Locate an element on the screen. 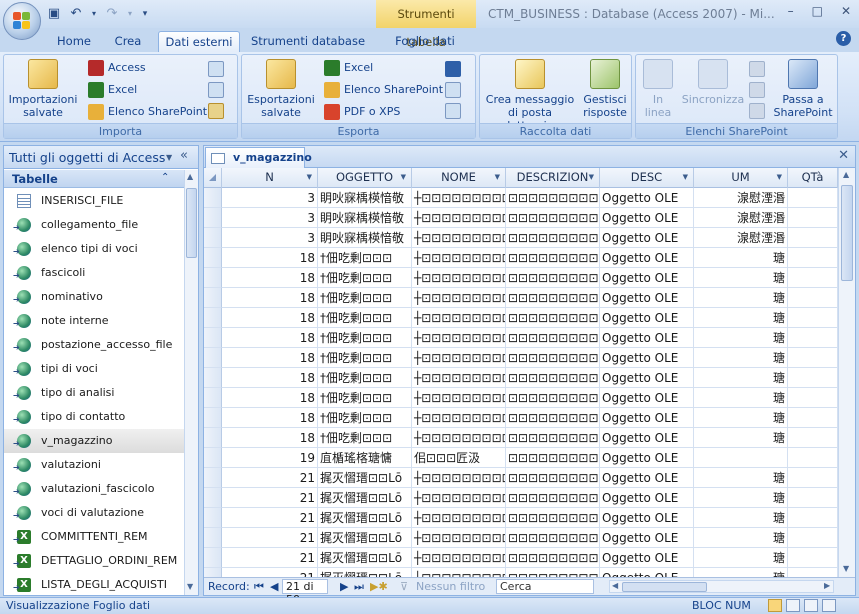  next-record-icon: ▶ is located at coordinates (344, 586).